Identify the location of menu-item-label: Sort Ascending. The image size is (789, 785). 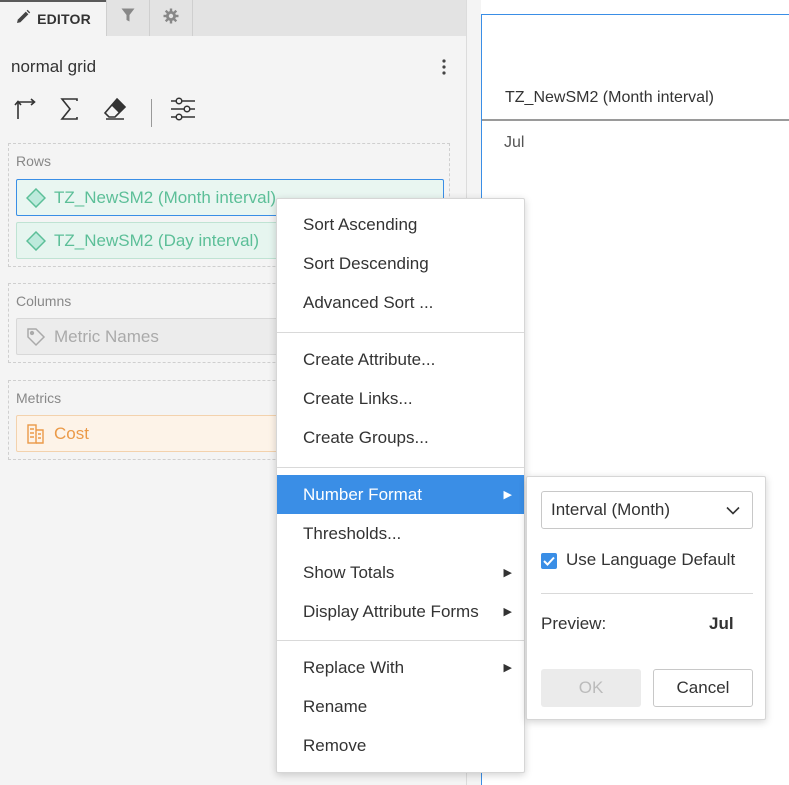
(360, 224).